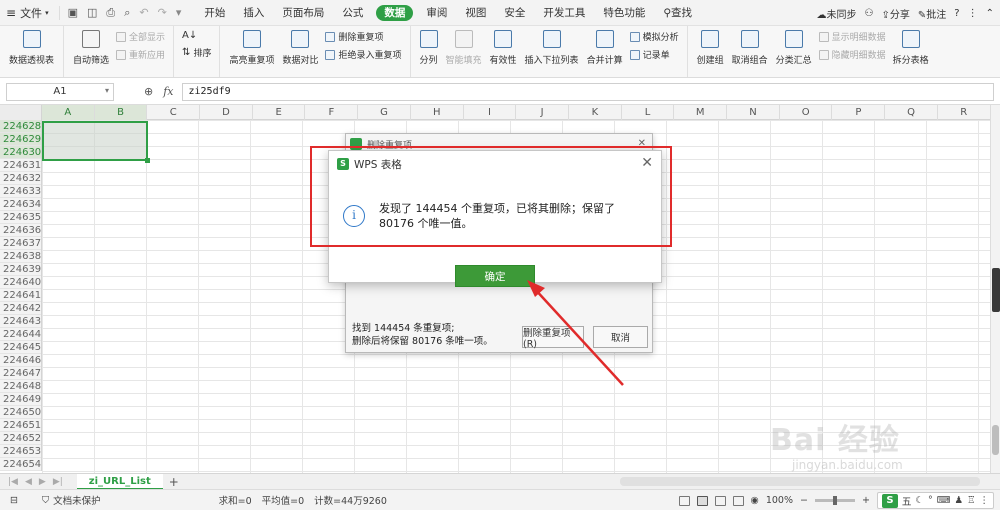 The width and height of the screenshot is (1000, 510). I want to click on add-sheet-icon: +, so click(174, 482).